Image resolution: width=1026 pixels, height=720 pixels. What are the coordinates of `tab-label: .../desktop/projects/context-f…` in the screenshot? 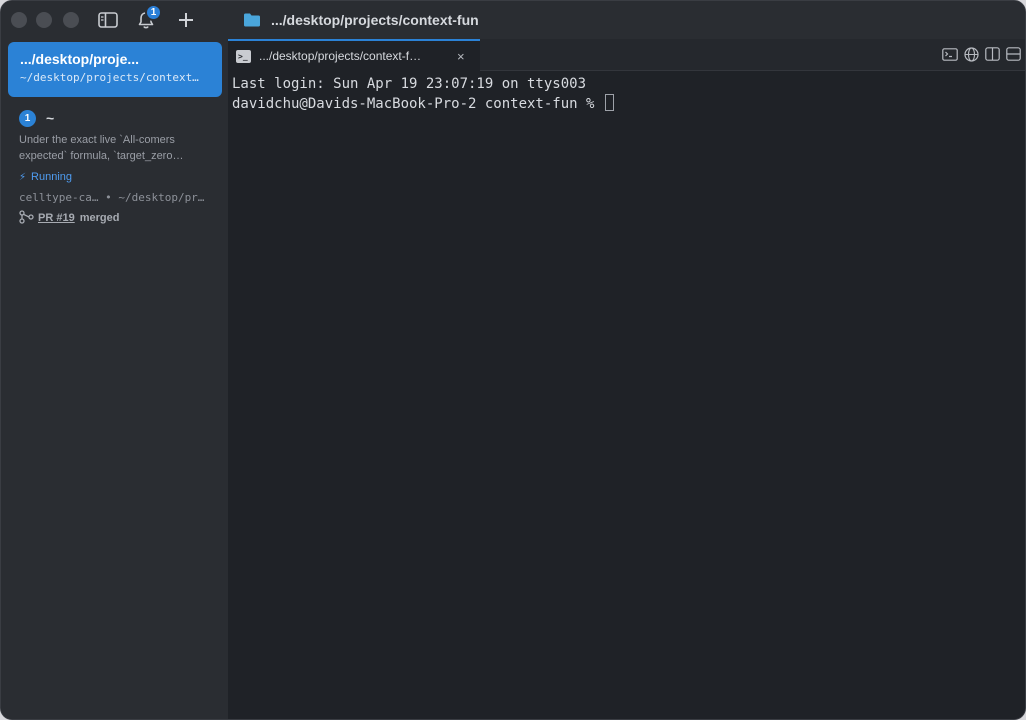 It's located at (340, 56).